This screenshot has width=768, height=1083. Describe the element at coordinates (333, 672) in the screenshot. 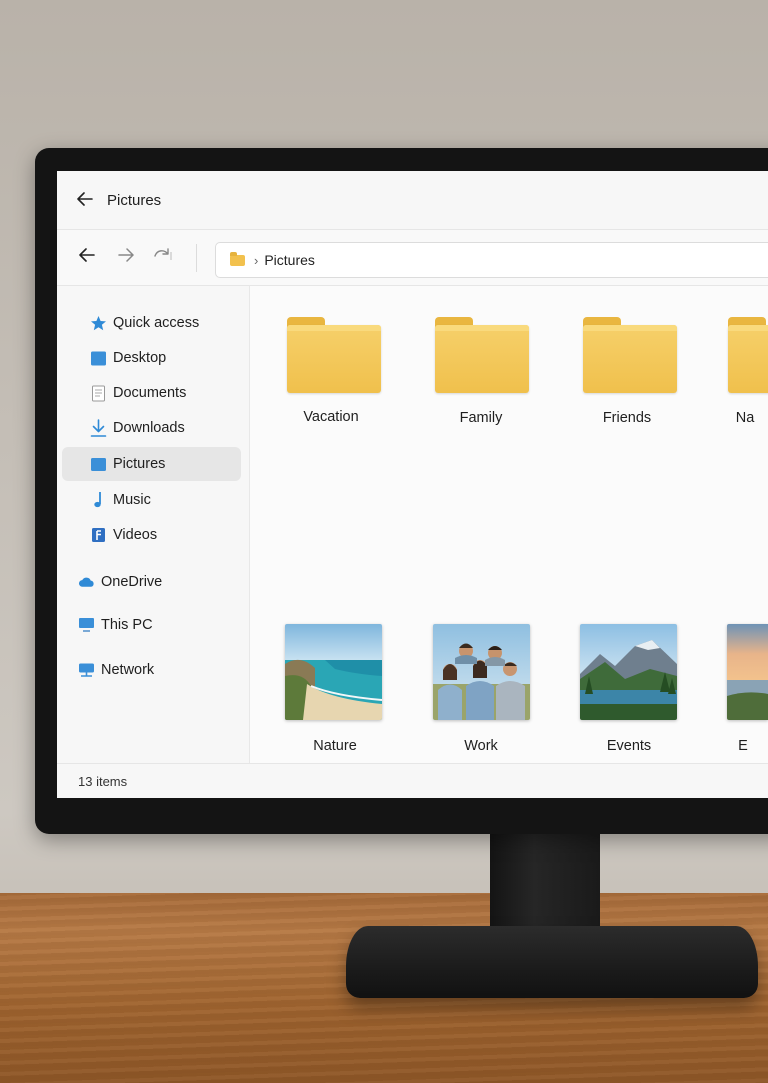

I see `photo-beach-thumbnail` at that location.